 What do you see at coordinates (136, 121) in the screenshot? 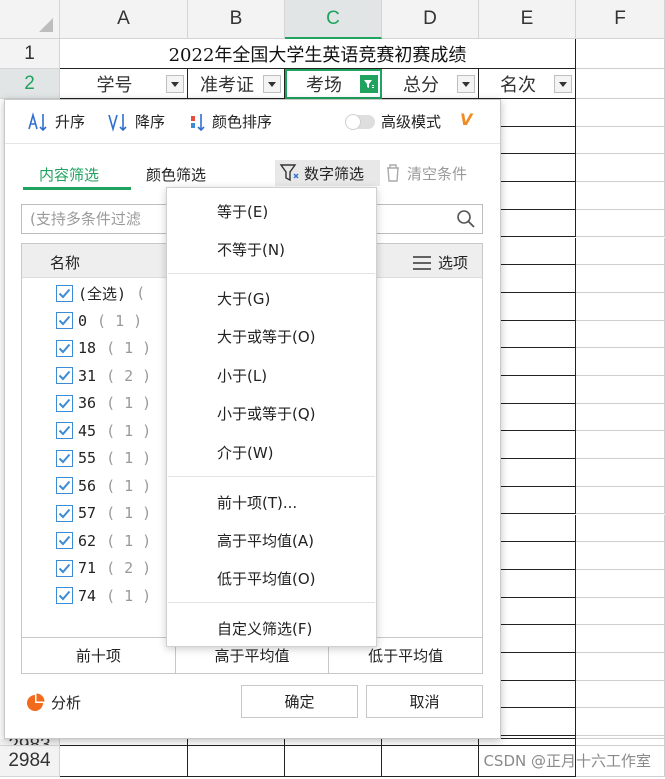
I see `sort-descending-button: 降序` at bounding box center [136, 121].